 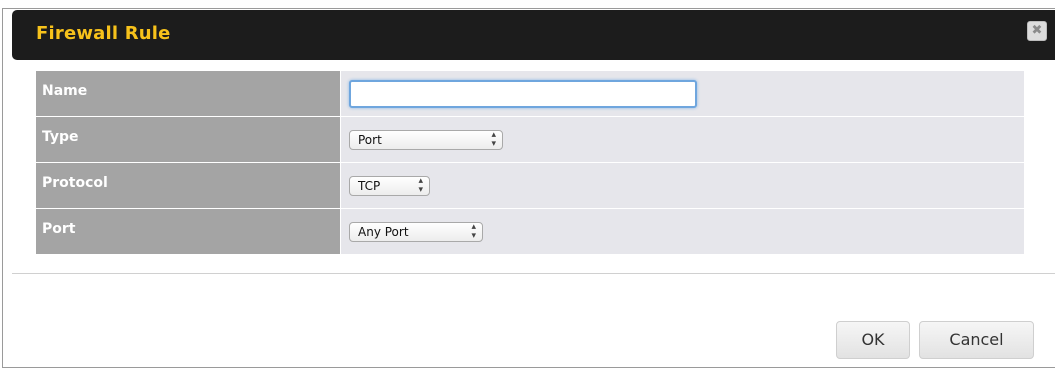 What do you see at coordinates (873, 340) in the screenshot?
I see `ok-button: OK` at bounding box center [873, 340].